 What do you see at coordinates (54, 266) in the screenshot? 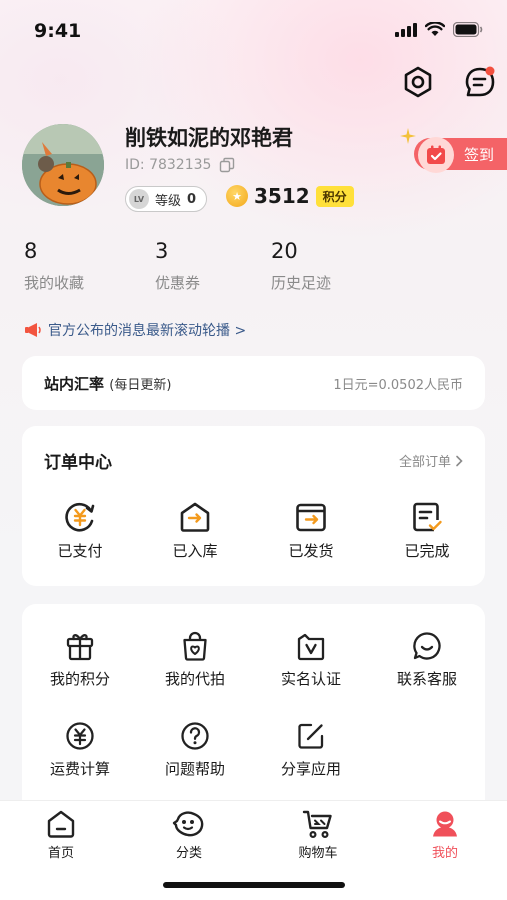
I see `stat-favorites: 8 我的收藏` at bounding box center [54, 266].